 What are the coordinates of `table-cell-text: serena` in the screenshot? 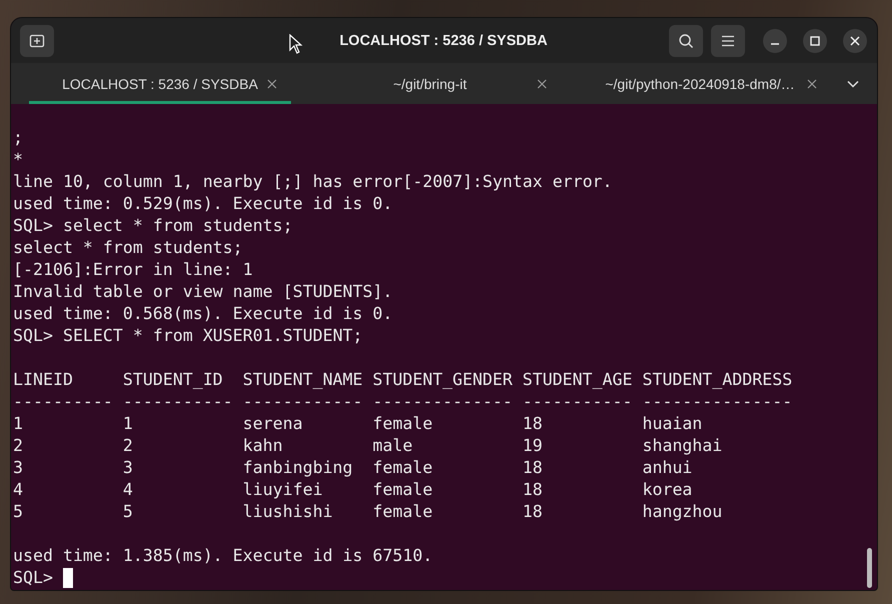 It's located at (273, 424).